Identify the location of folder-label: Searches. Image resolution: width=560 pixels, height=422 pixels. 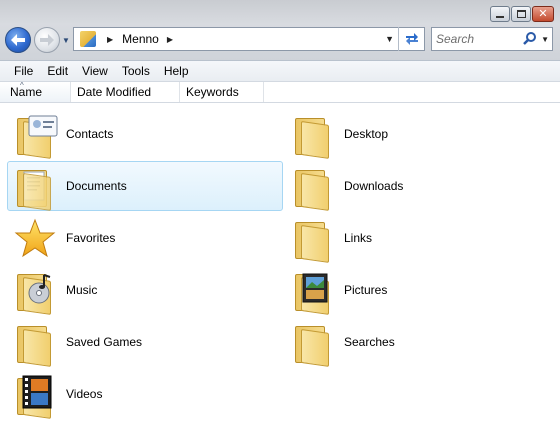
(369, 342).